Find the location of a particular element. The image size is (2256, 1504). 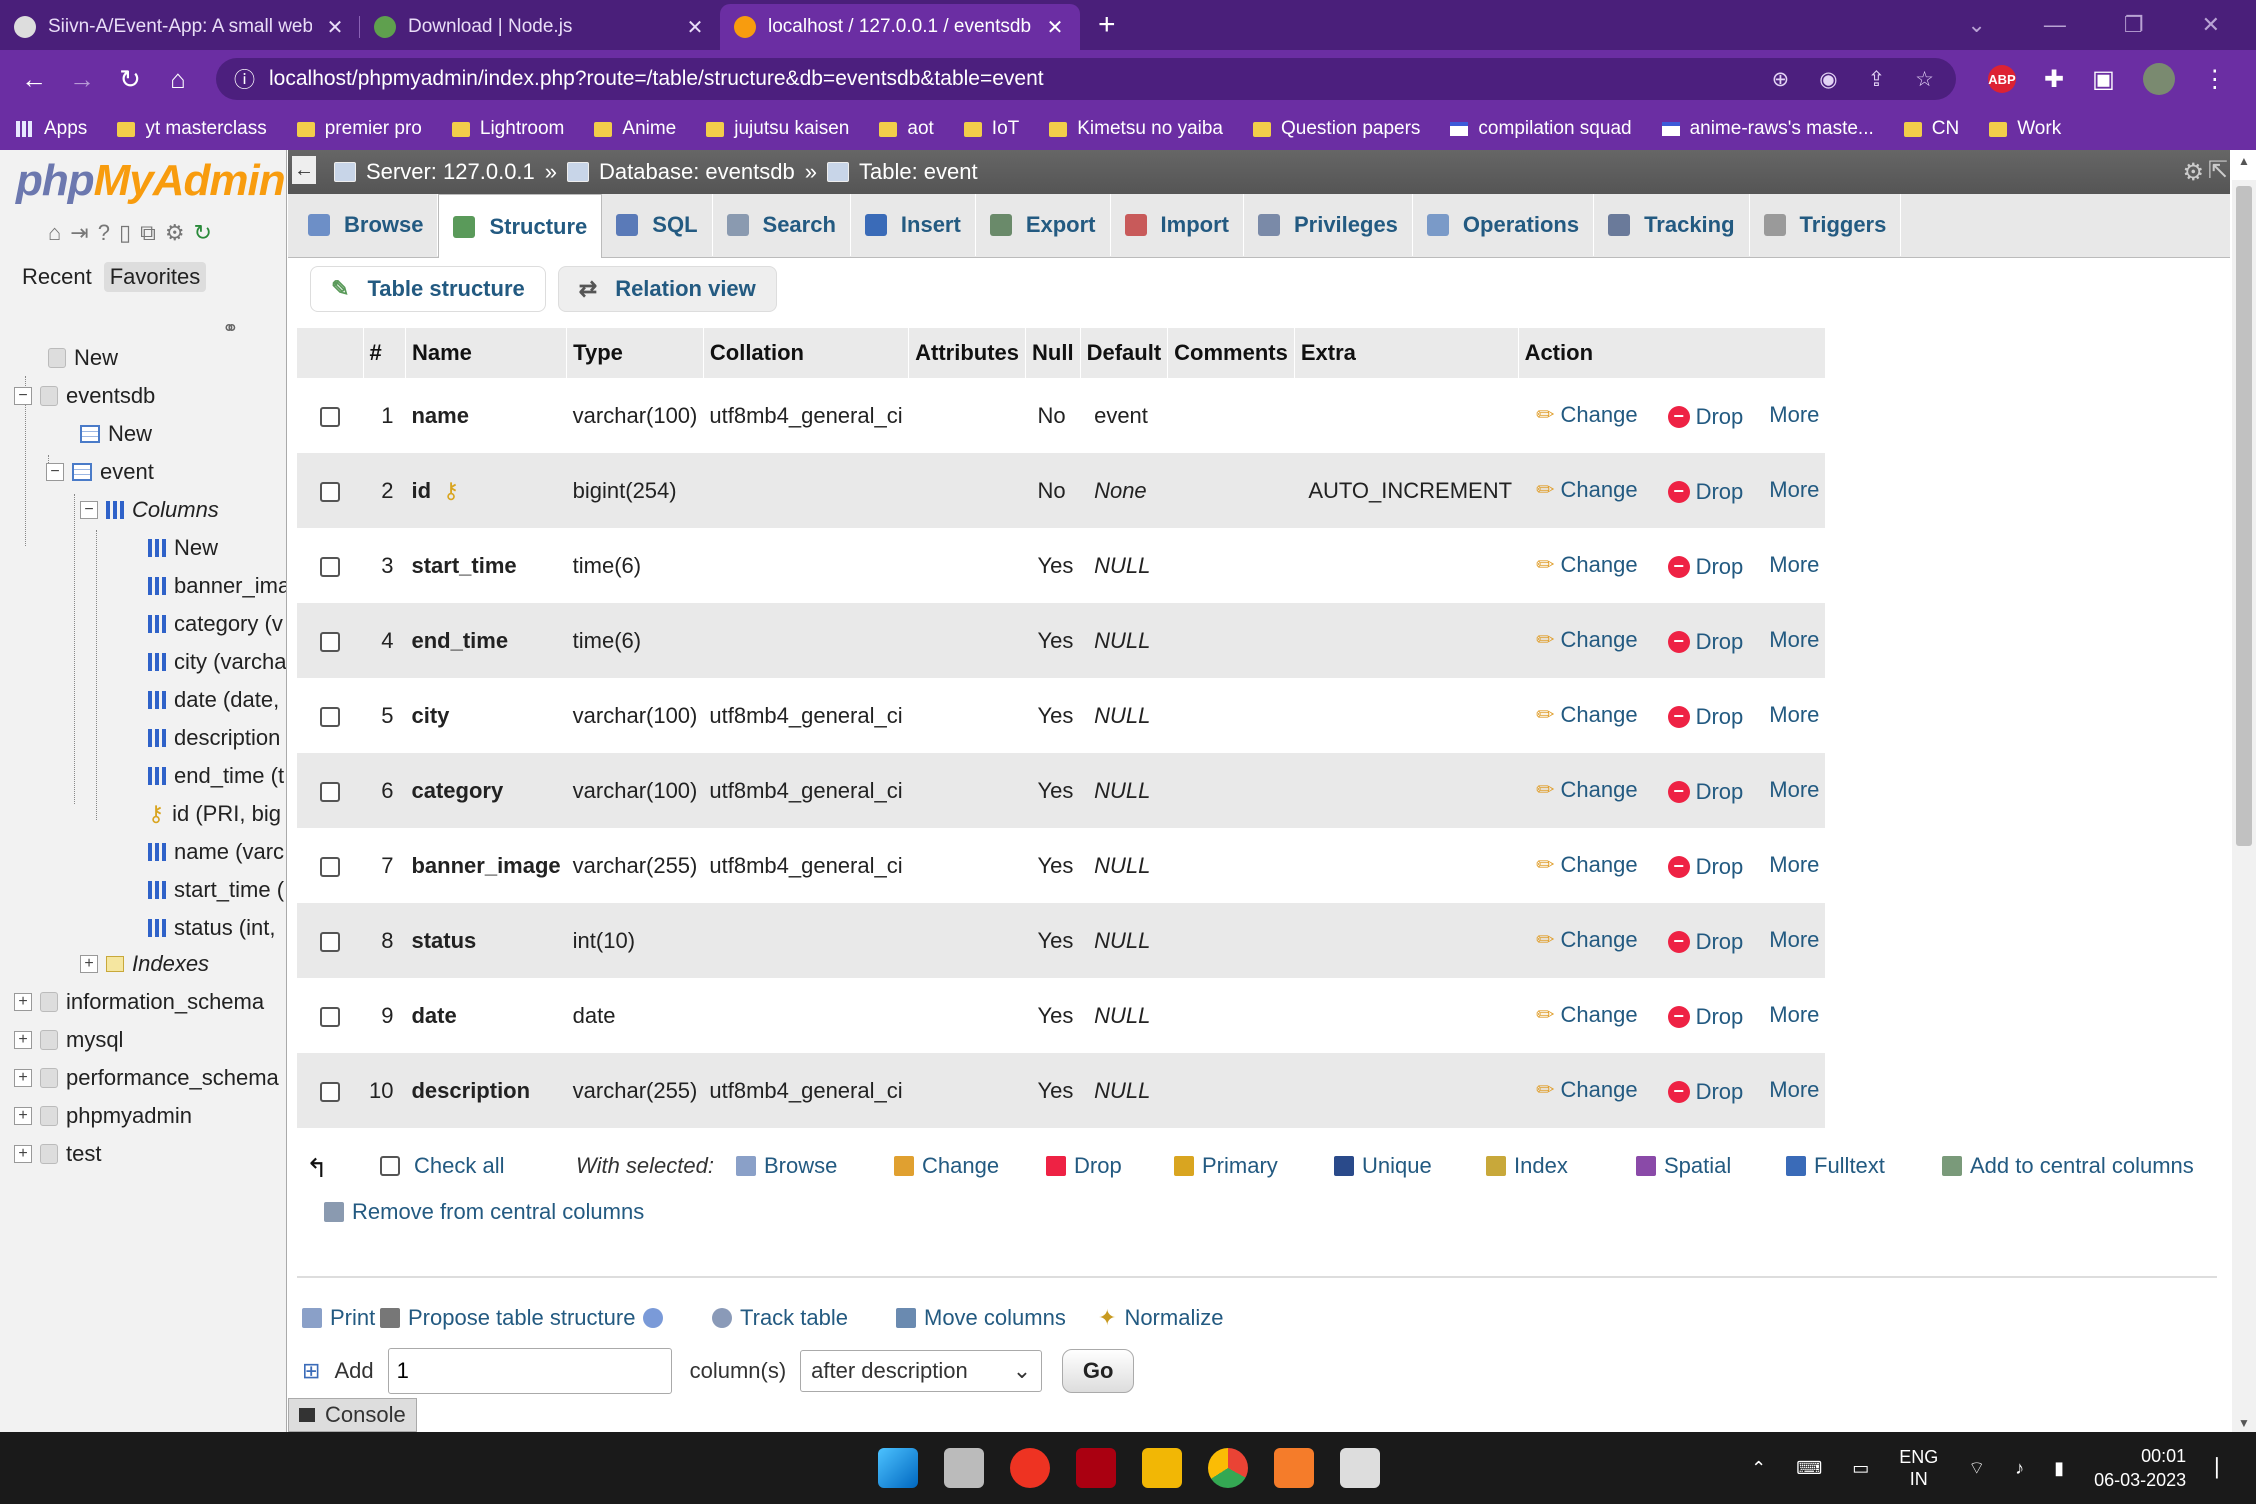

tree-db: + mysql is located at coordinates (68, 1040).